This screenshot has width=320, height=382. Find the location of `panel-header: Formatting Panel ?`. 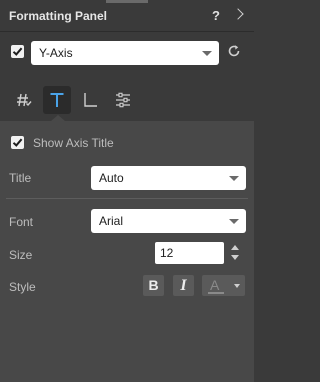

panel-header: Formatting Panel ? is located at coordinates (127, 16).